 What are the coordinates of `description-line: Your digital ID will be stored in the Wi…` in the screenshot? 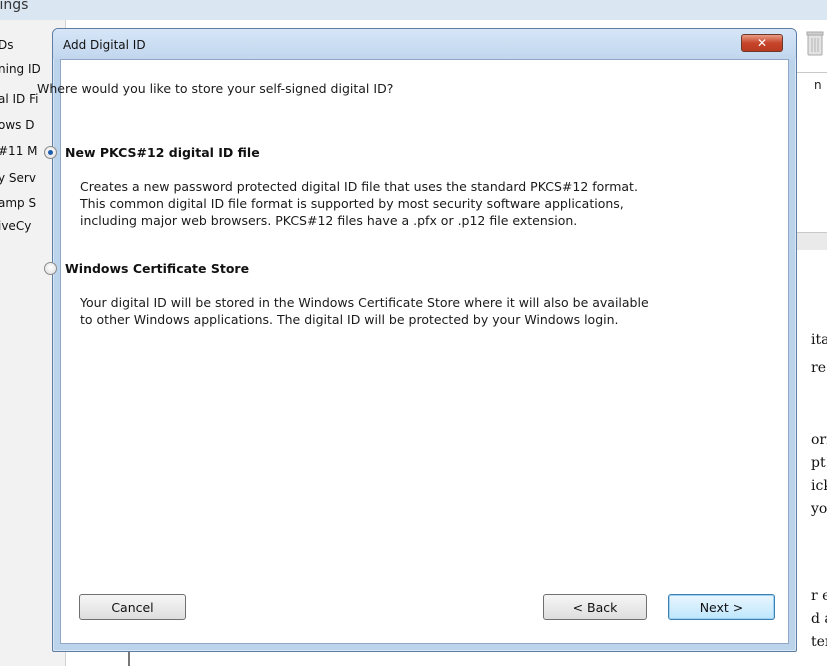 It's located at (364, 302).